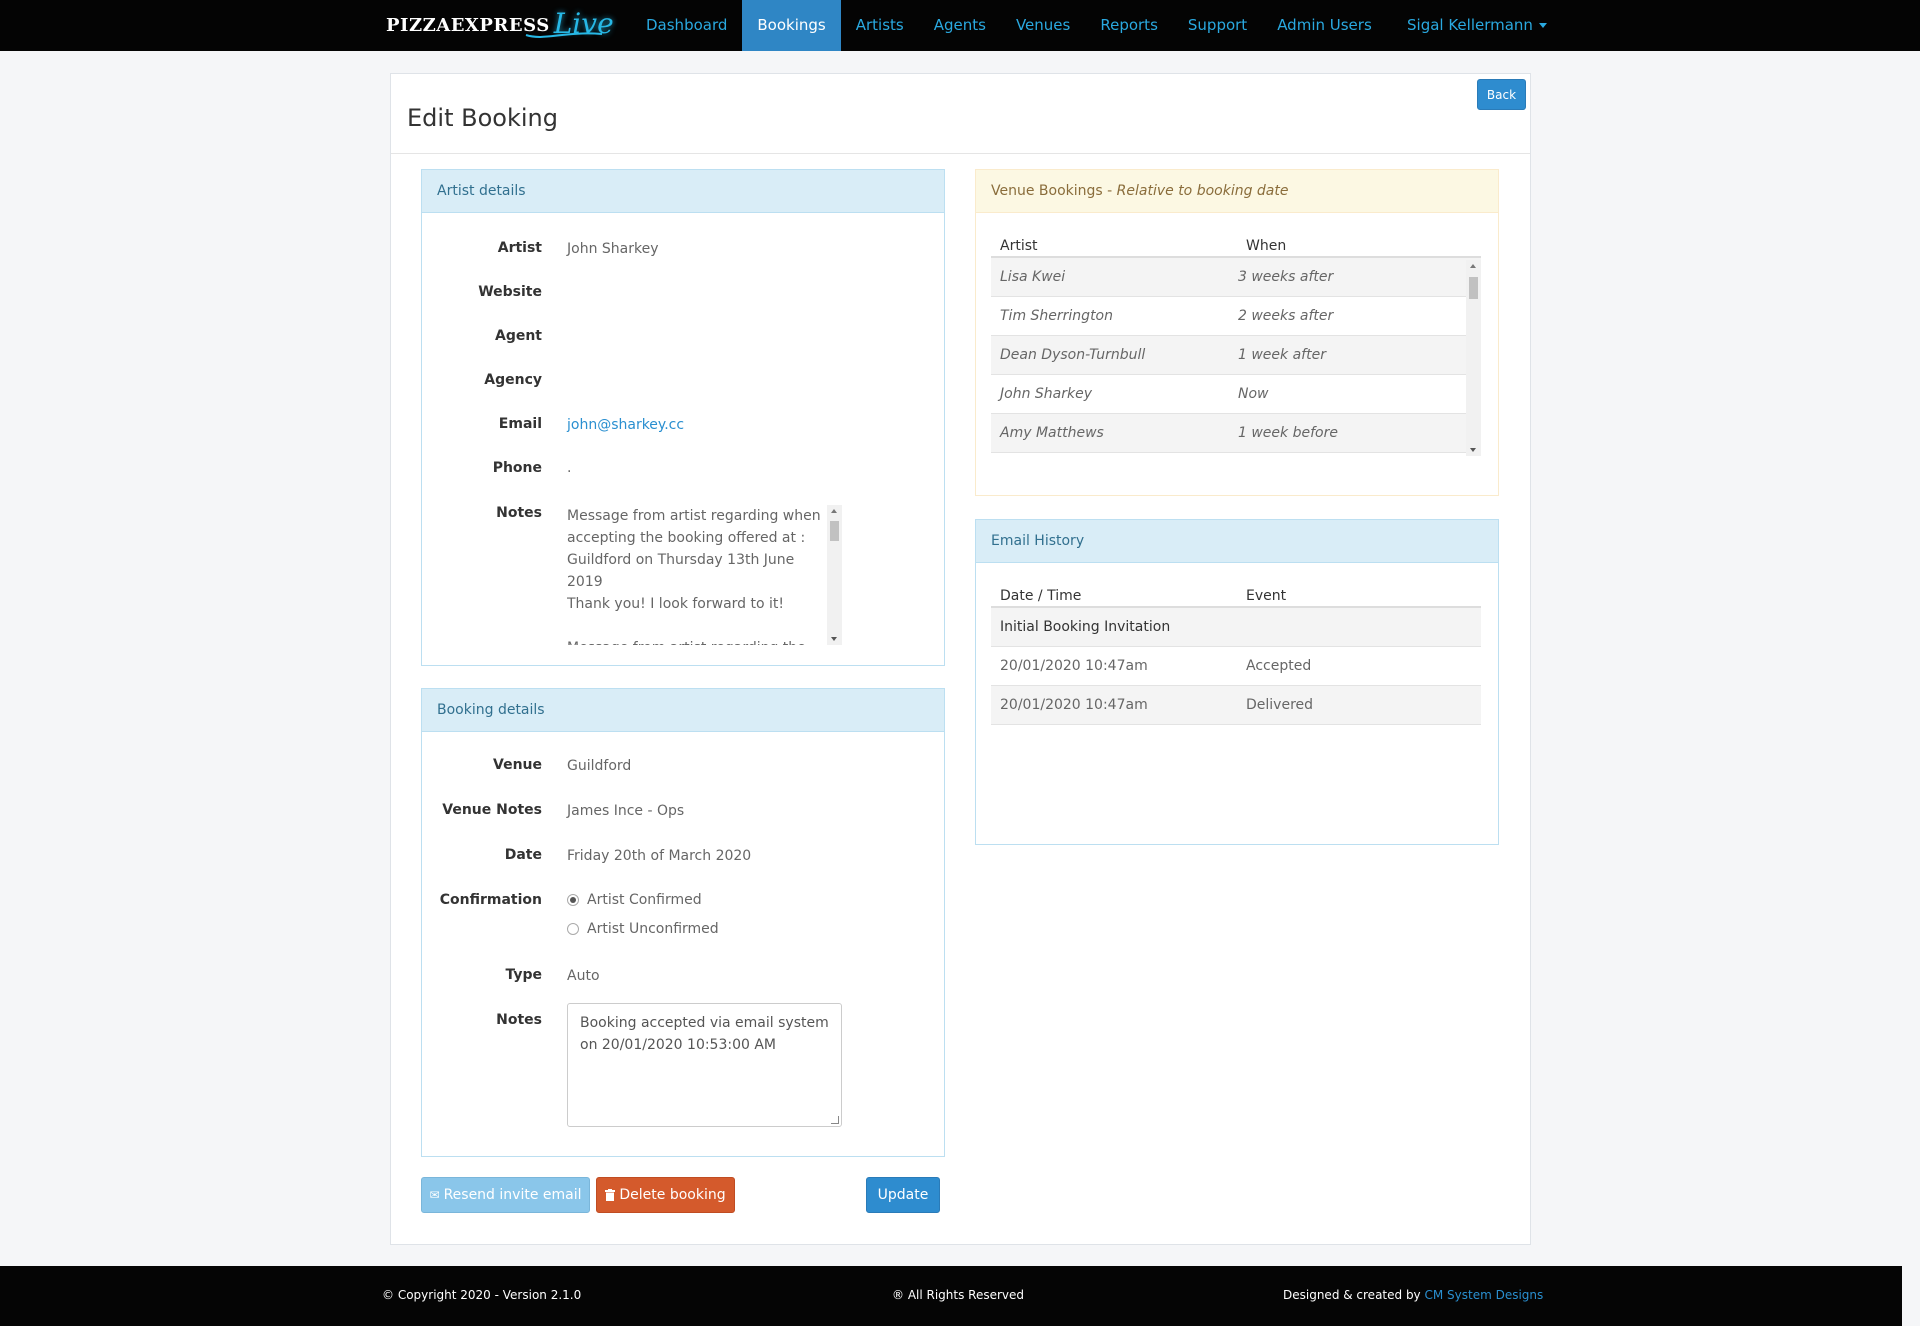 This screenshot has height=1326, width=1920. Describe the element at coordinates (1236, 355) in the screenshot. I see `table-row: Dean Dyson-Turnbull 1 week after` at that location.